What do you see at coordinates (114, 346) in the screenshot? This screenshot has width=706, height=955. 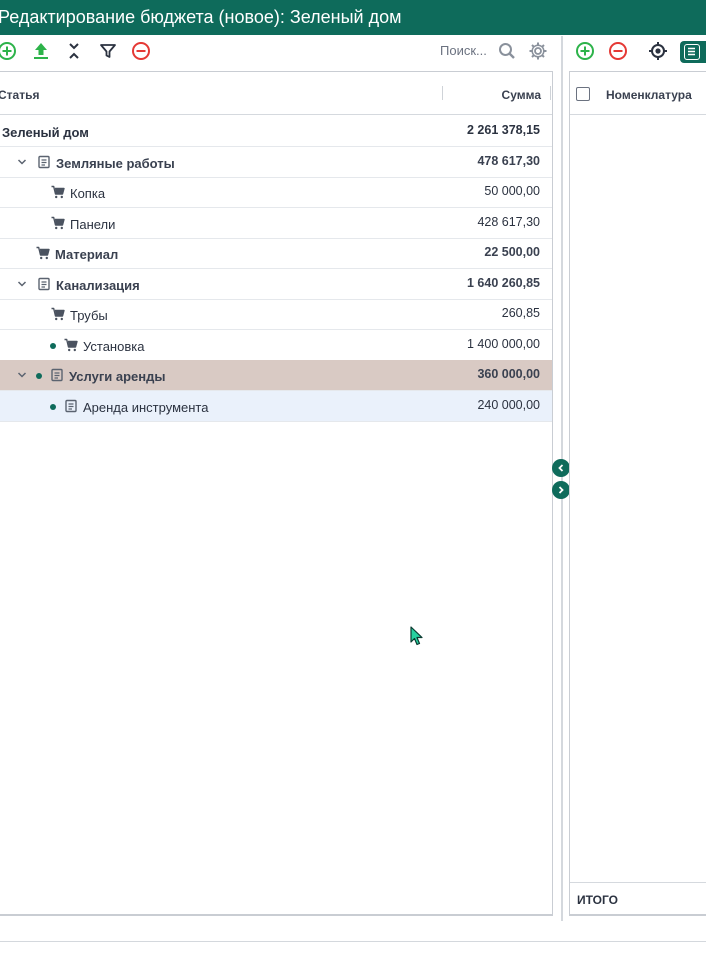 I see `tree-row-label: Установка` at bounding box center [114, 346].